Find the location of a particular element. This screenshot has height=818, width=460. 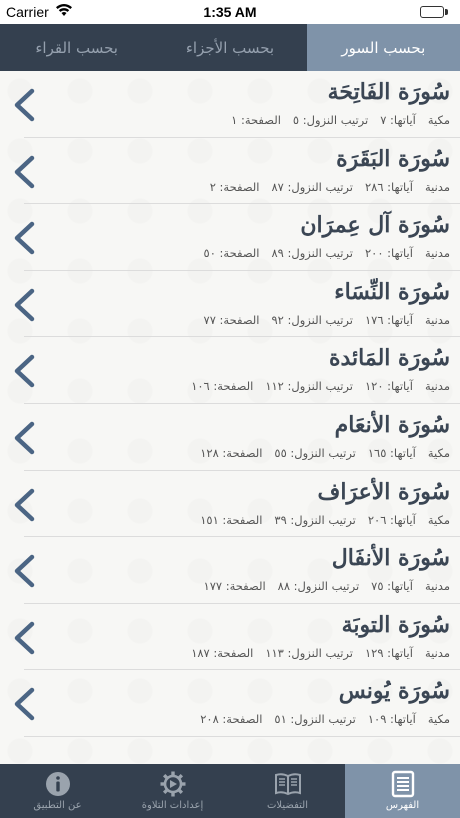

surah-ayat-count: آياتها: ٧٥ is located at coordinates (392, 586).